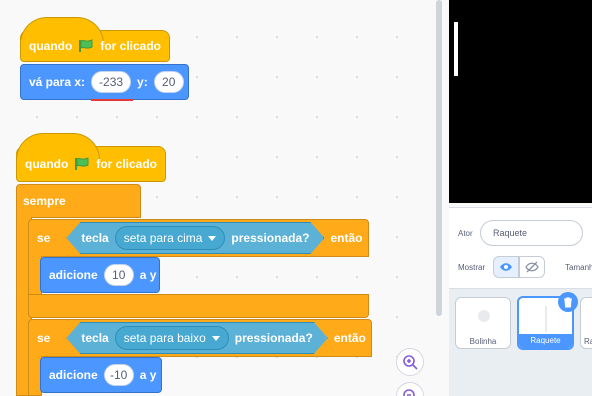  I want to click on change-value-input: 10, so click(118, 275).